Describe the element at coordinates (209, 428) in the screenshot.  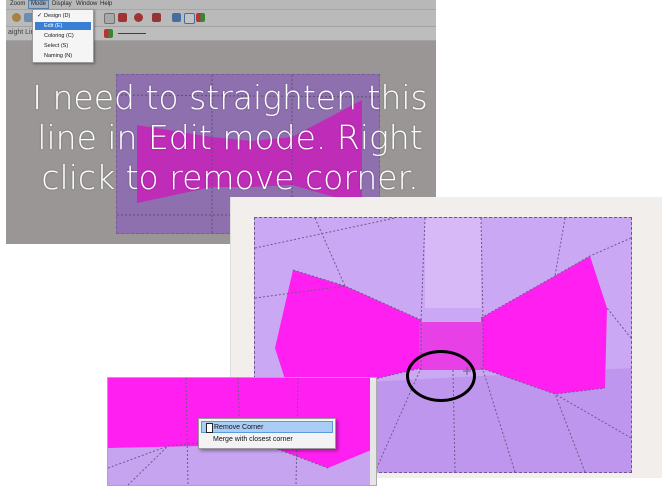
I see `cursor-icon` at that location.